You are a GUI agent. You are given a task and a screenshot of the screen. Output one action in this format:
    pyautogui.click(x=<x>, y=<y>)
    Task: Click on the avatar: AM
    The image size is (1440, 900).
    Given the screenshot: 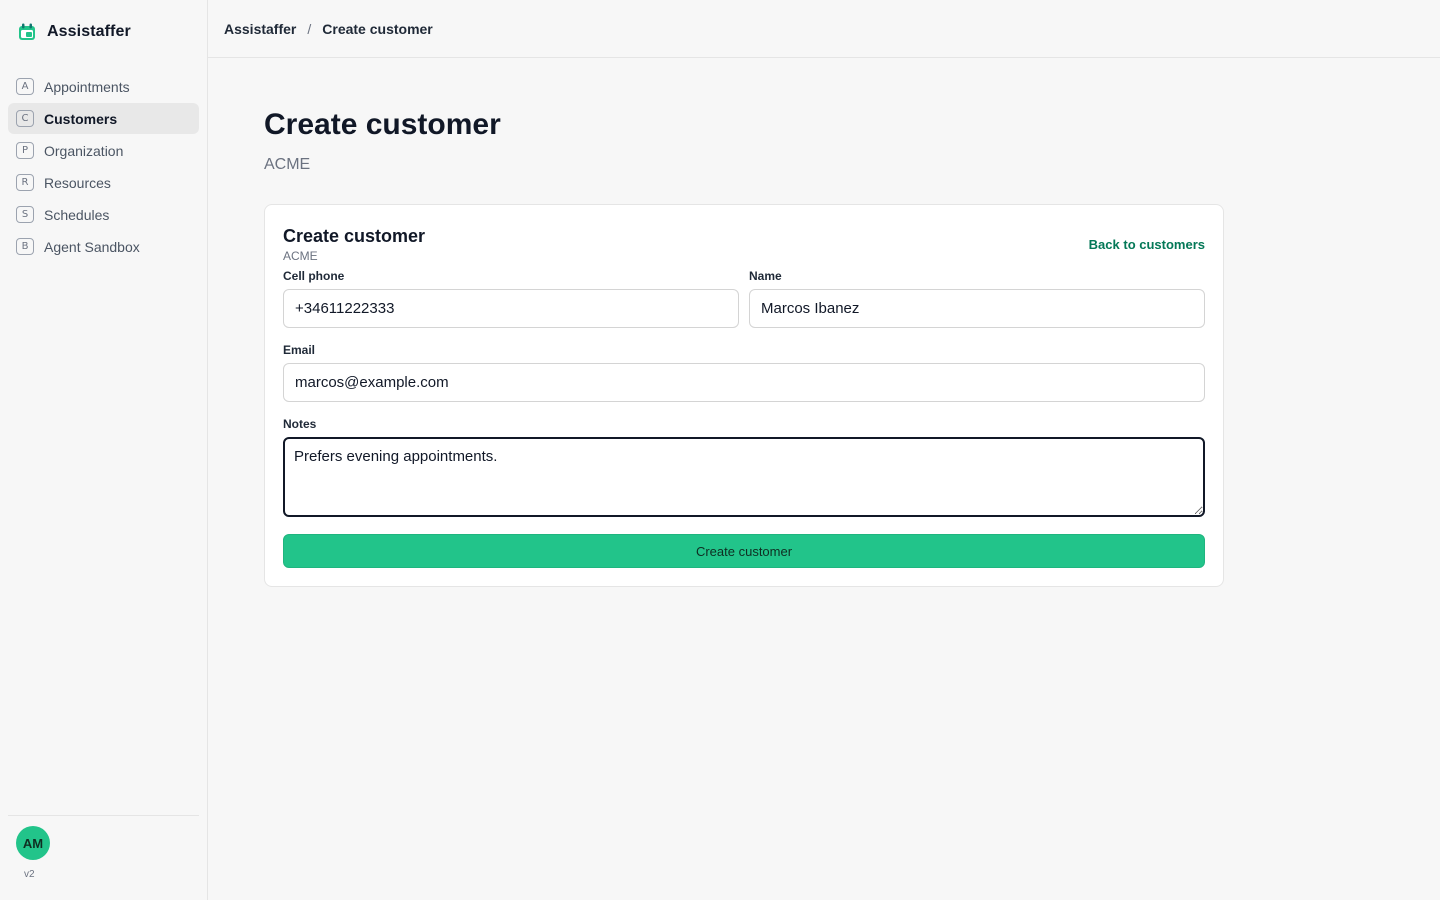 What is the action you would take?
    pyautogui.click(x=33, y=843)
    